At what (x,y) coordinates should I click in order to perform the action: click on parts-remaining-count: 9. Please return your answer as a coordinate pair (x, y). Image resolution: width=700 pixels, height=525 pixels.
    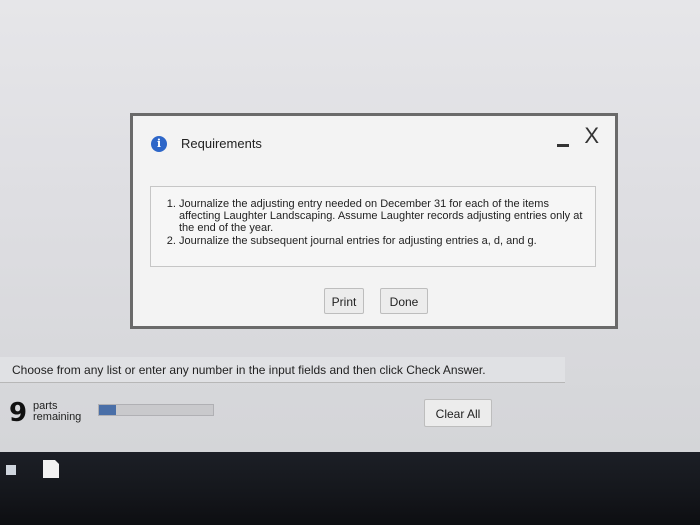
    Looking at the image, I should click on (18, 413).